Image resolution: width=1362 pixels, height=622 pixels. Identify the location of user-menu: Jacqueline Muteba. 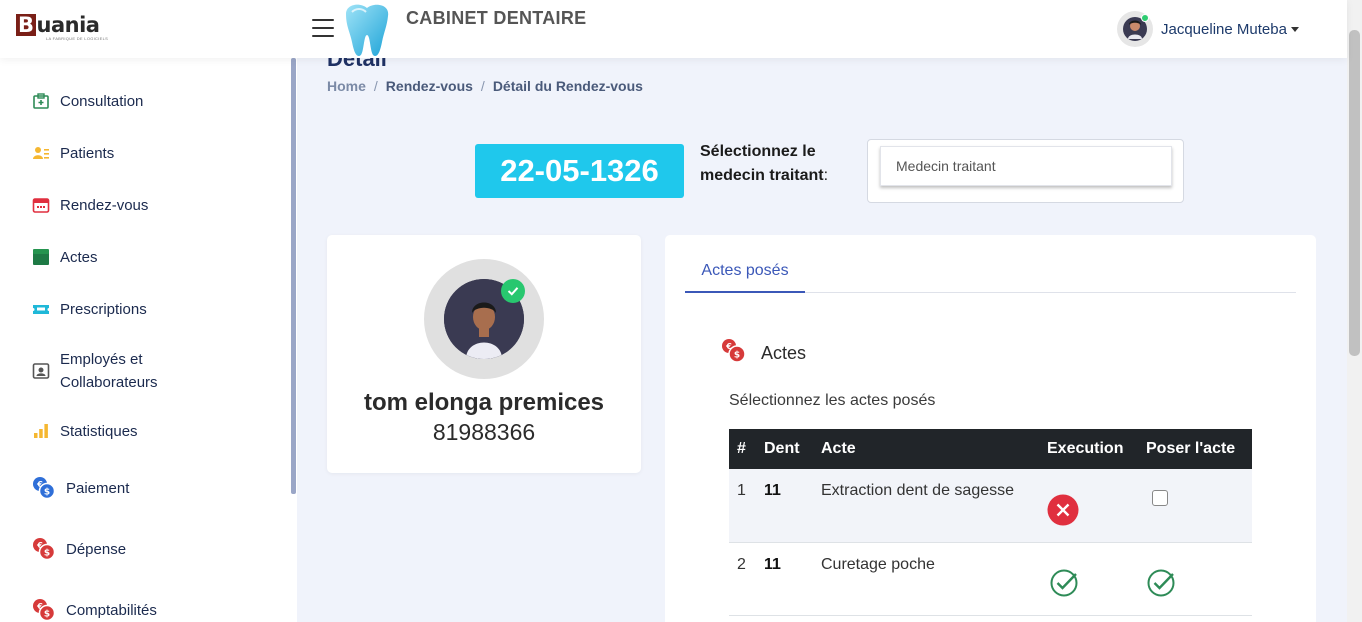
(1208, 29).